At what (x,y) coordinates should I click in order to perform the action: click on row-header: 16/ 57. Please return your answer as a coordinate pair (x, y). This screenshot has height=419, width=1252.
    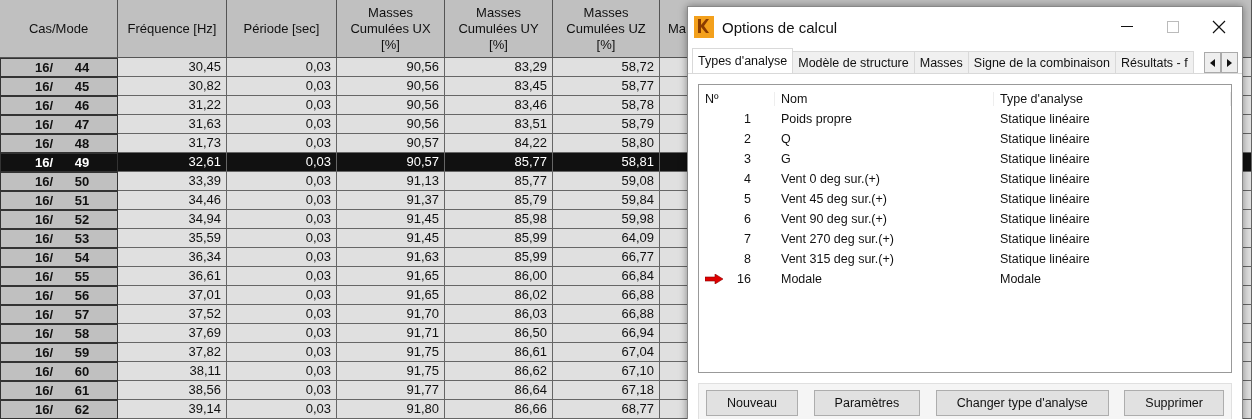
    Looking at the image, I should click on (59, 314).